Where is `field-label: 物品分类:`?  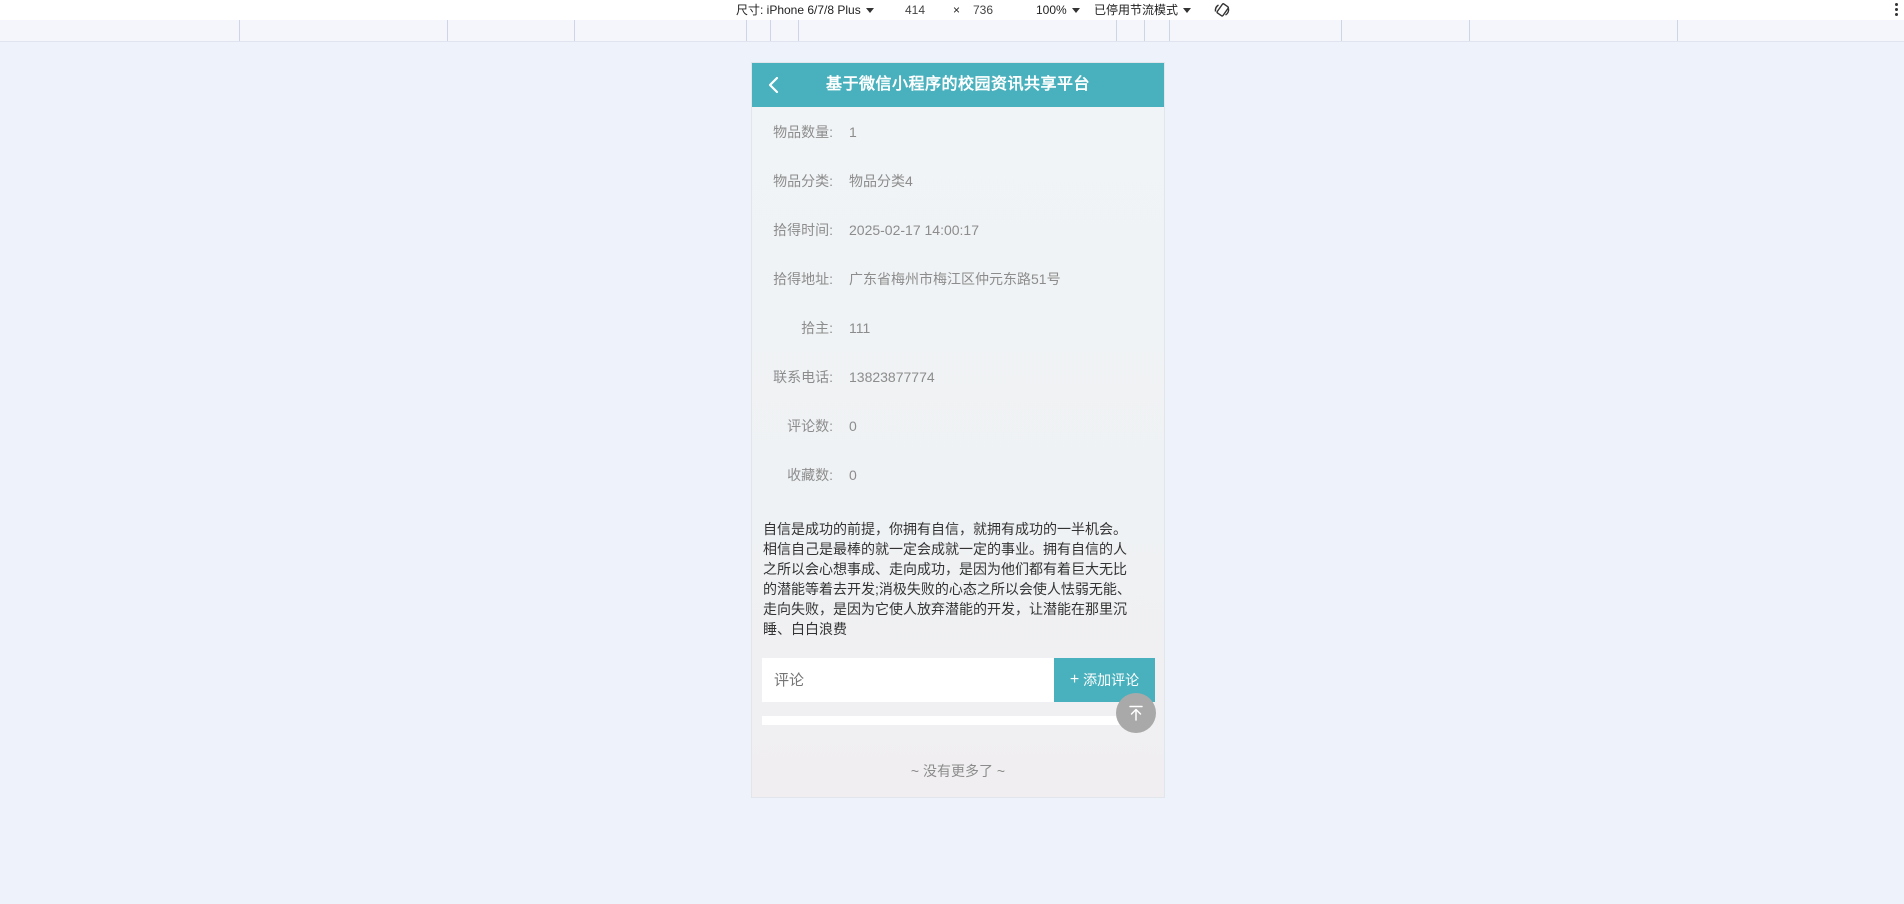
field-label: 物品分类: is located at coordinates (803, 180).